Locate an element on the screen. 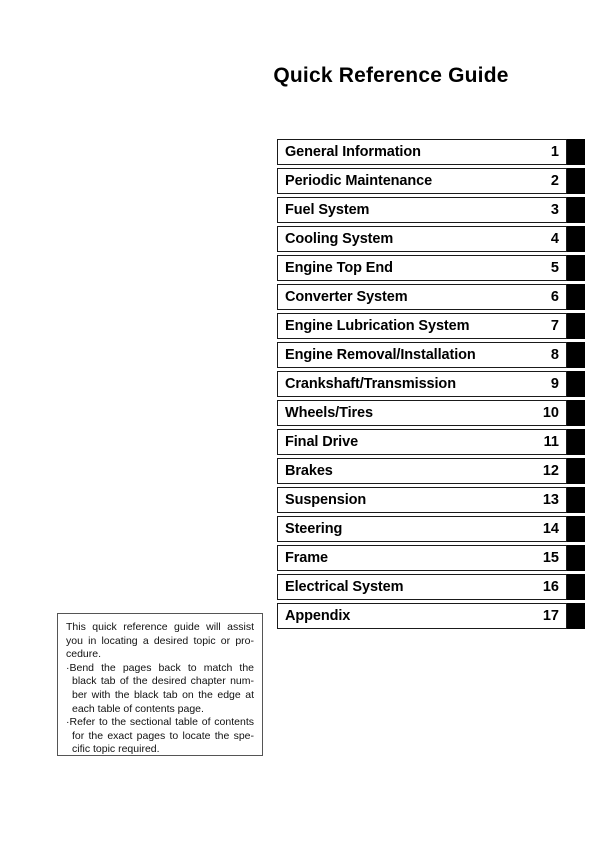  chapter-entry: Fuel System 3 is located at coordinates (422, 210).